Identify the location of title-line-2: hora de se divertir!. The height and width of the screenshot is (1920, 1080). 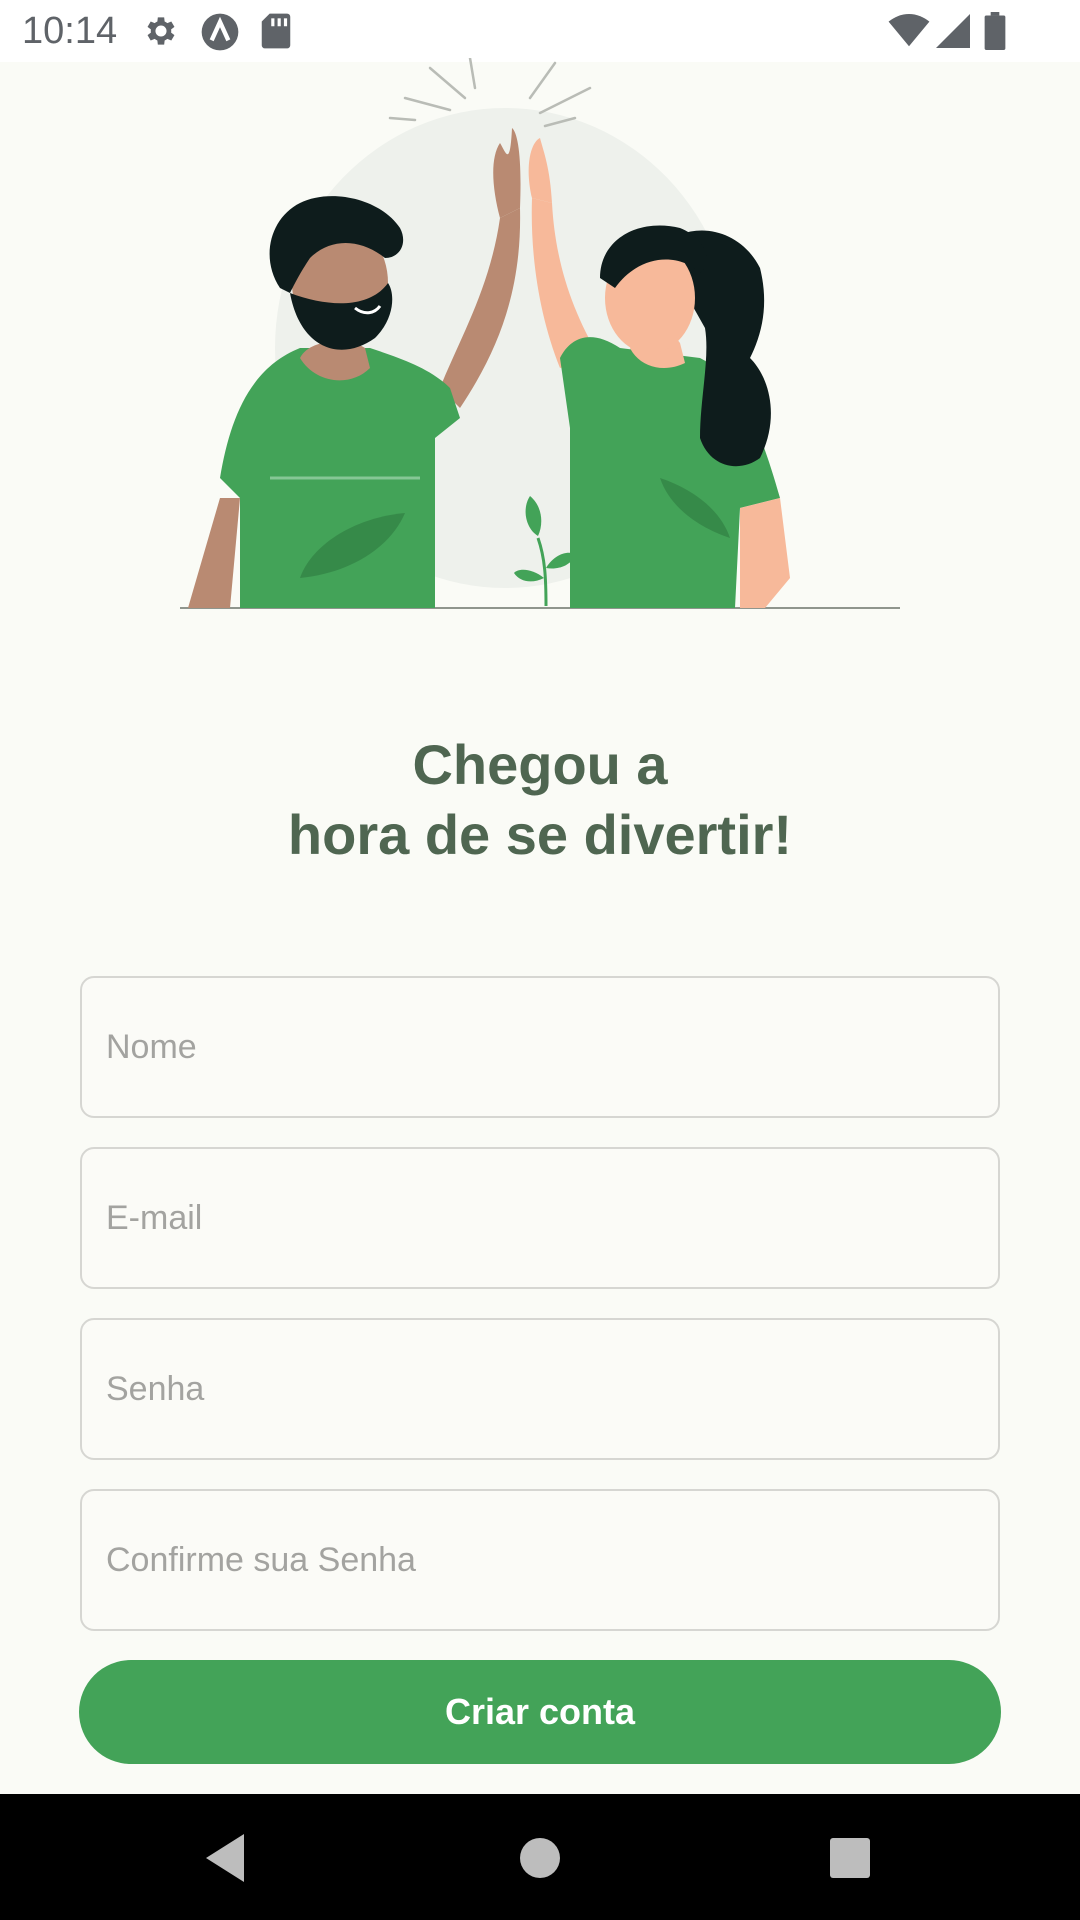
(540, 834).